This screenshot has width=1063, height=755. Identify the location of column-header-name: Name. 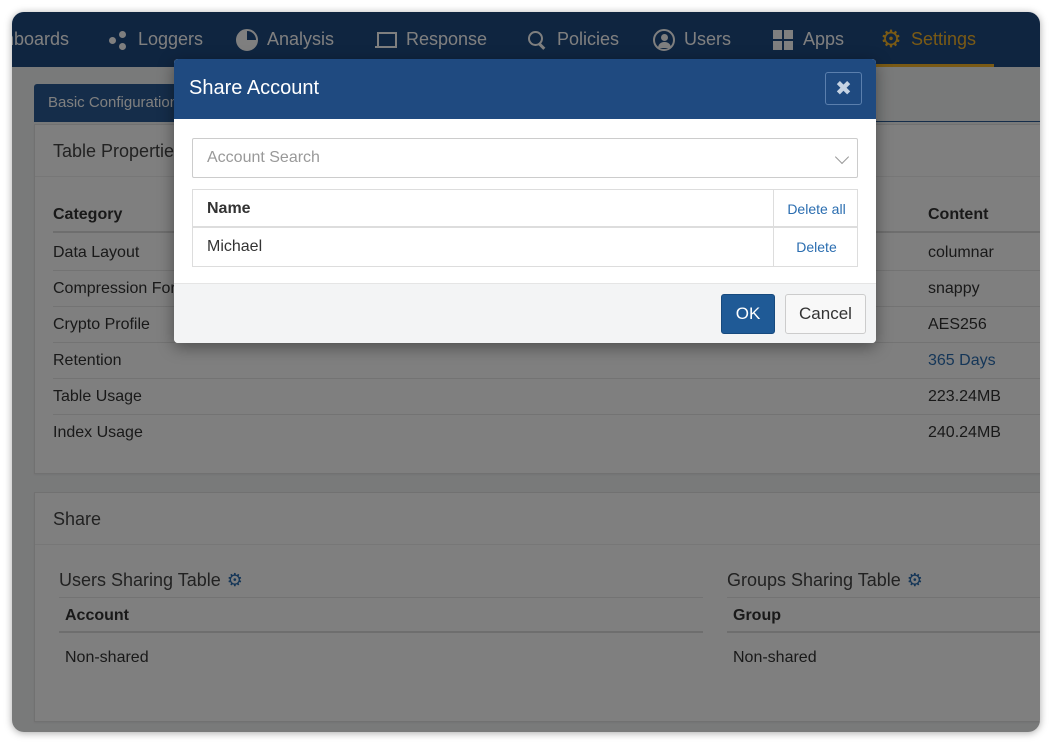
(229, 208).